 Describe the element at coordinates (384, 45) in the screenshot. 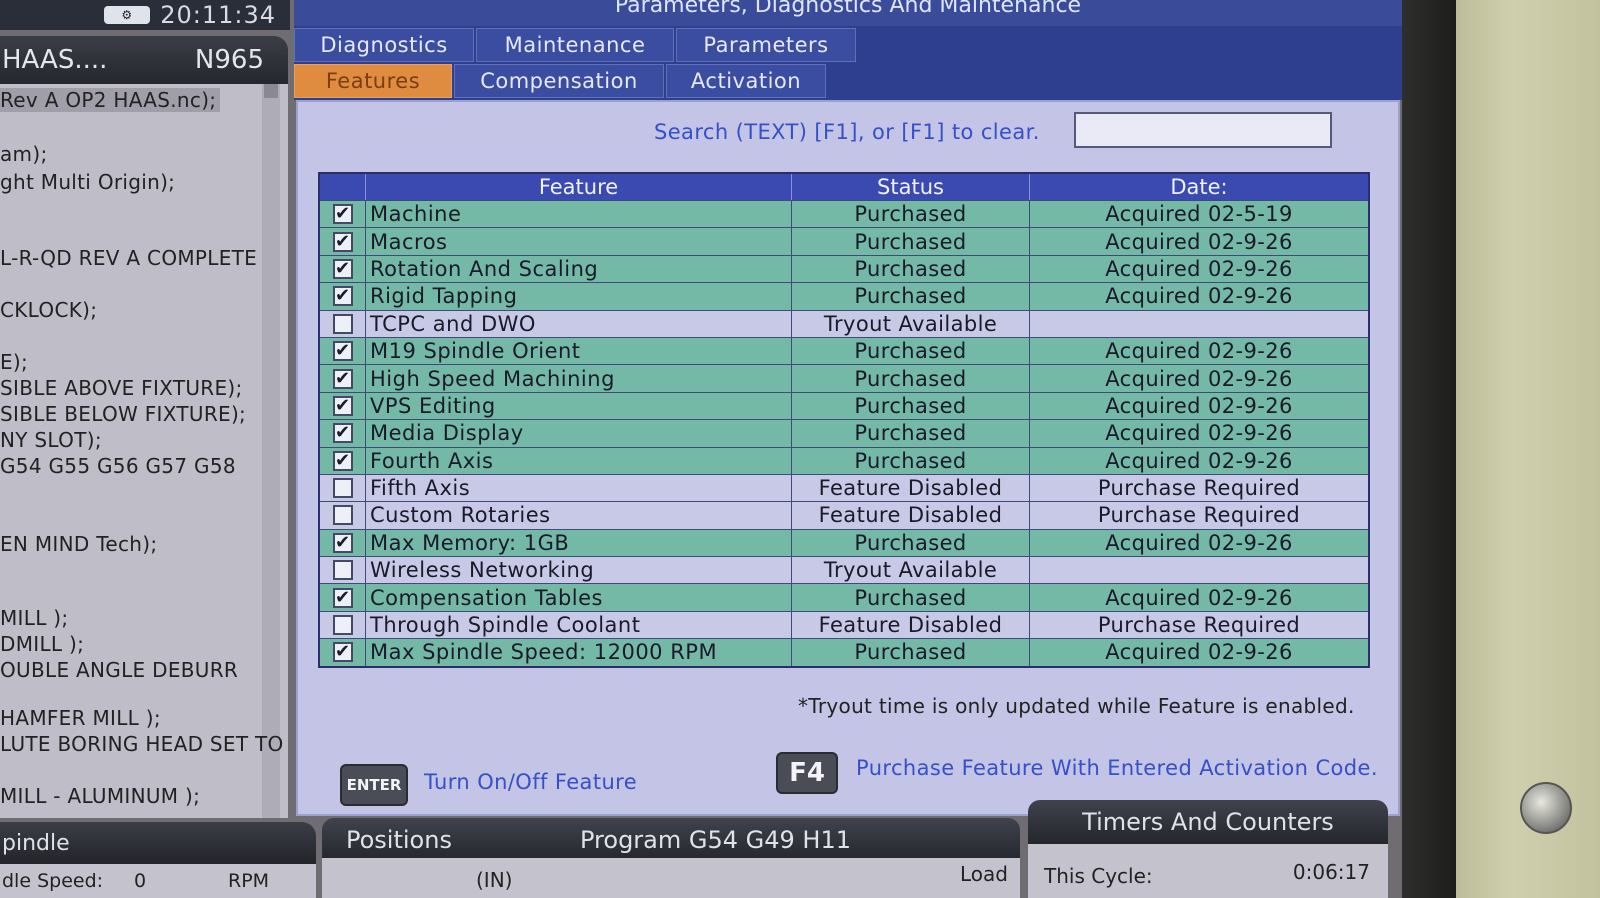

I see `tab-diagnostics: Diagnostics` at that location.